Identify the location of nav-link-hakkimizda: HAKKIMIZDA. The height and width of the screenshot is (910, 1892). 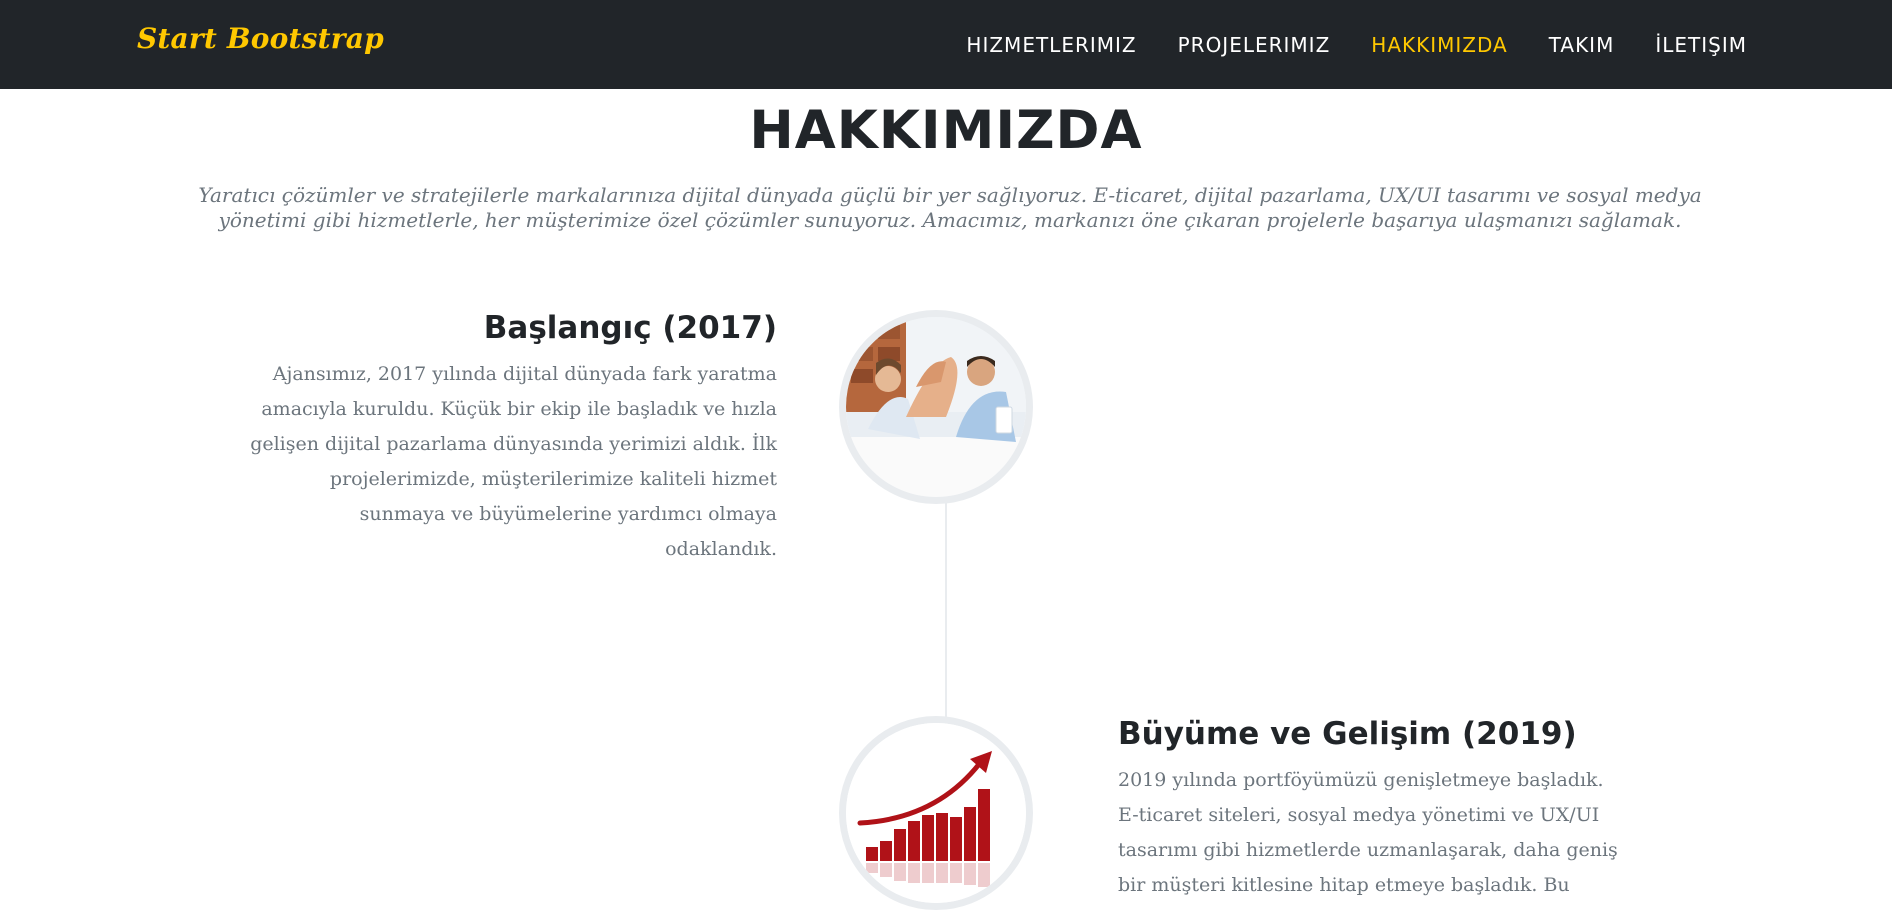
(1439, 45).